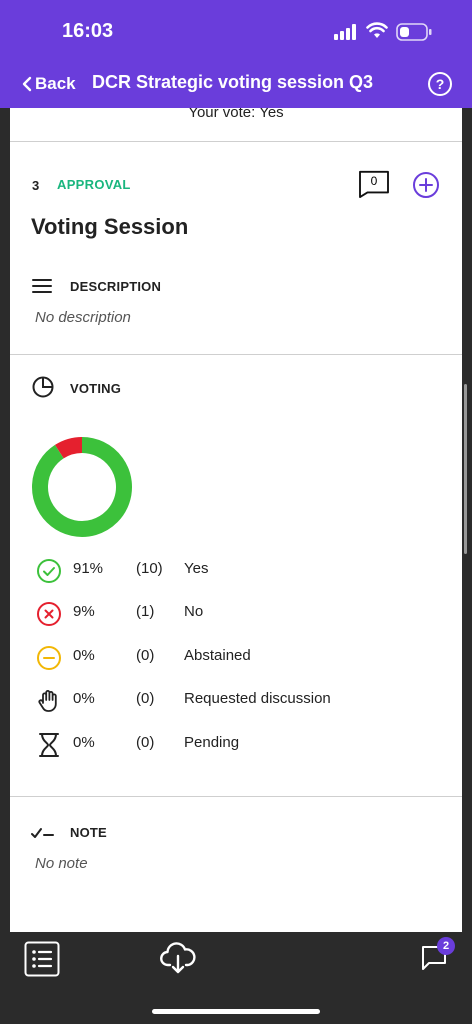 The height and width of the screenshot is (1024, 472). What do you see at coordinates (42, 833) in the screenshot?
I see `checkmark-note-icon` at bounding box center [42, 833].